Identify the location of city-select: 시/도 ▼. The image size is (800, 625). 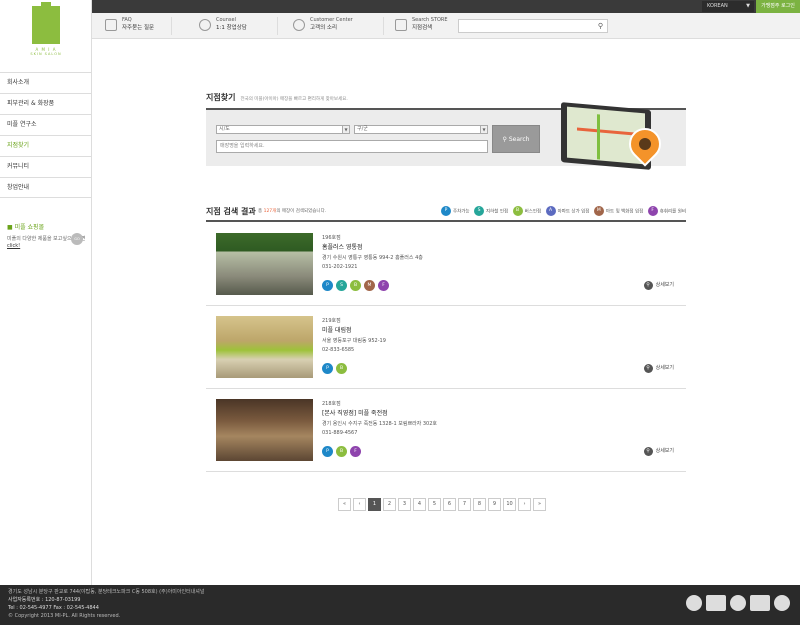
(283, 129).